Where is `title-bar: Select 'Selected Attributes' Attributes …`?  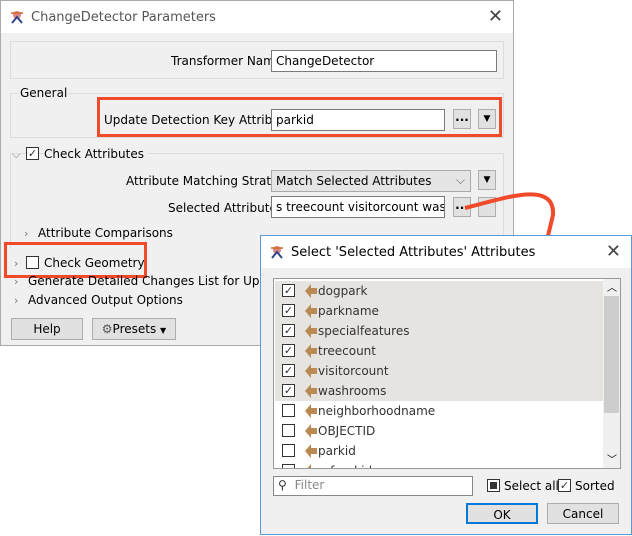 title-bar: Select 'Selected Attributes' Attributes … is located at coordinates (446, 252).